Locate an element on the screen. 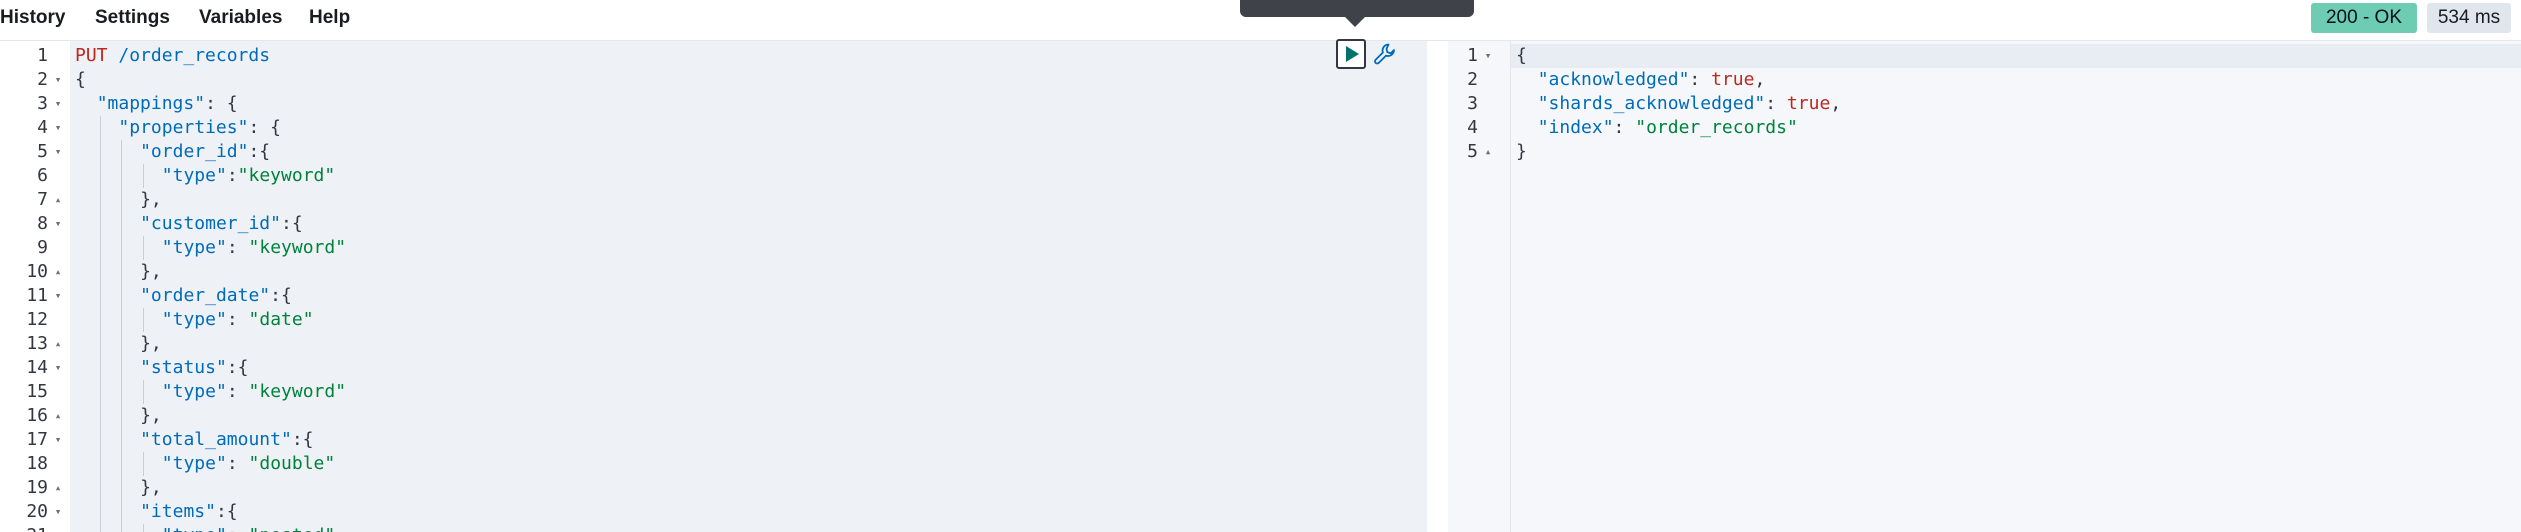  code-token: "double" is located at coordinates (292, 463).